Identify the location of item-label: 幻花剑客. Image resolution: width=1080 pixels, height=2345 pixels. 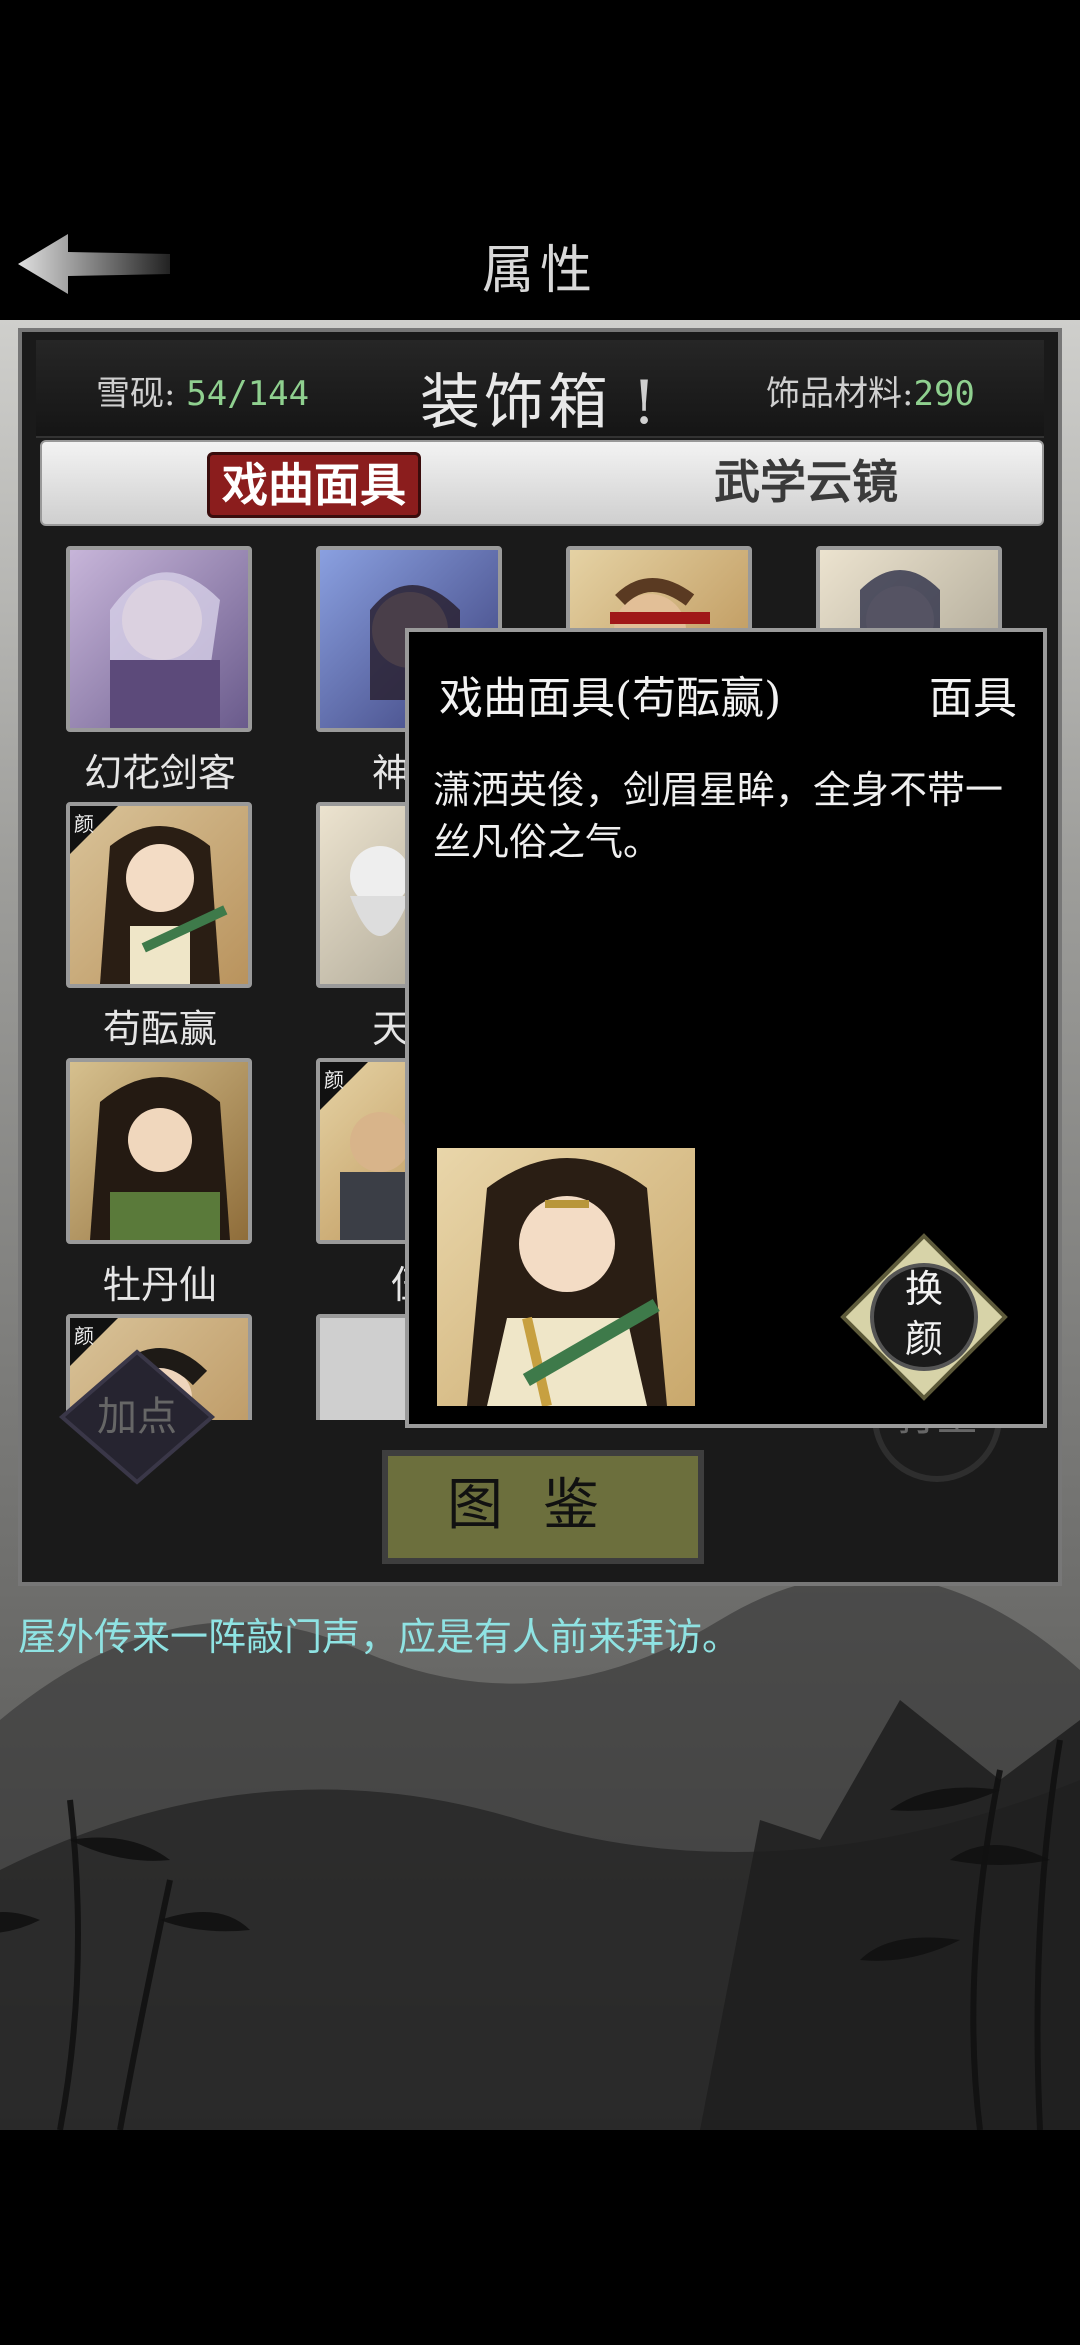
(159, 773).